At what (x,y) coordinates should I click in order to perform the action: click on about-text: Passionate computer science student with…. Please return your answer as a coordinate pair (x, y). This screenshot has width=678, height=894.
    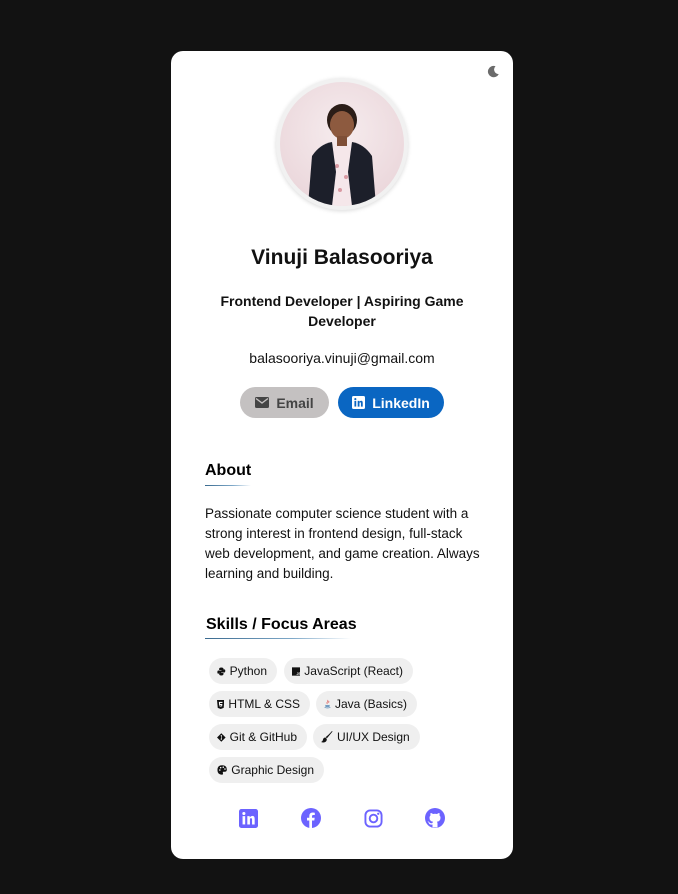
    Looking at the image, I should click on (342, 543).